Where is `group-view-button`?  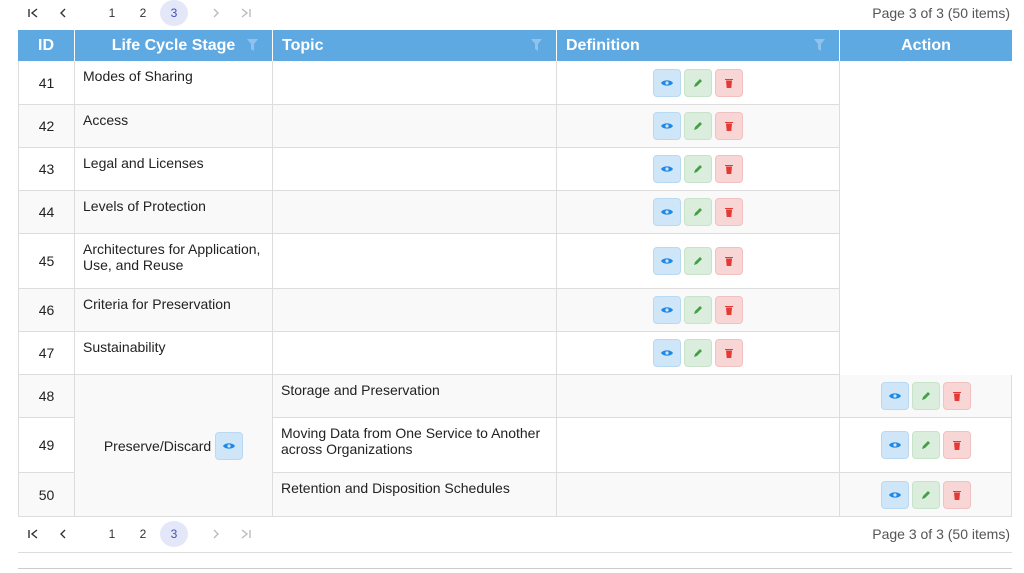
group-view-button is located at coordinates (229, 445).